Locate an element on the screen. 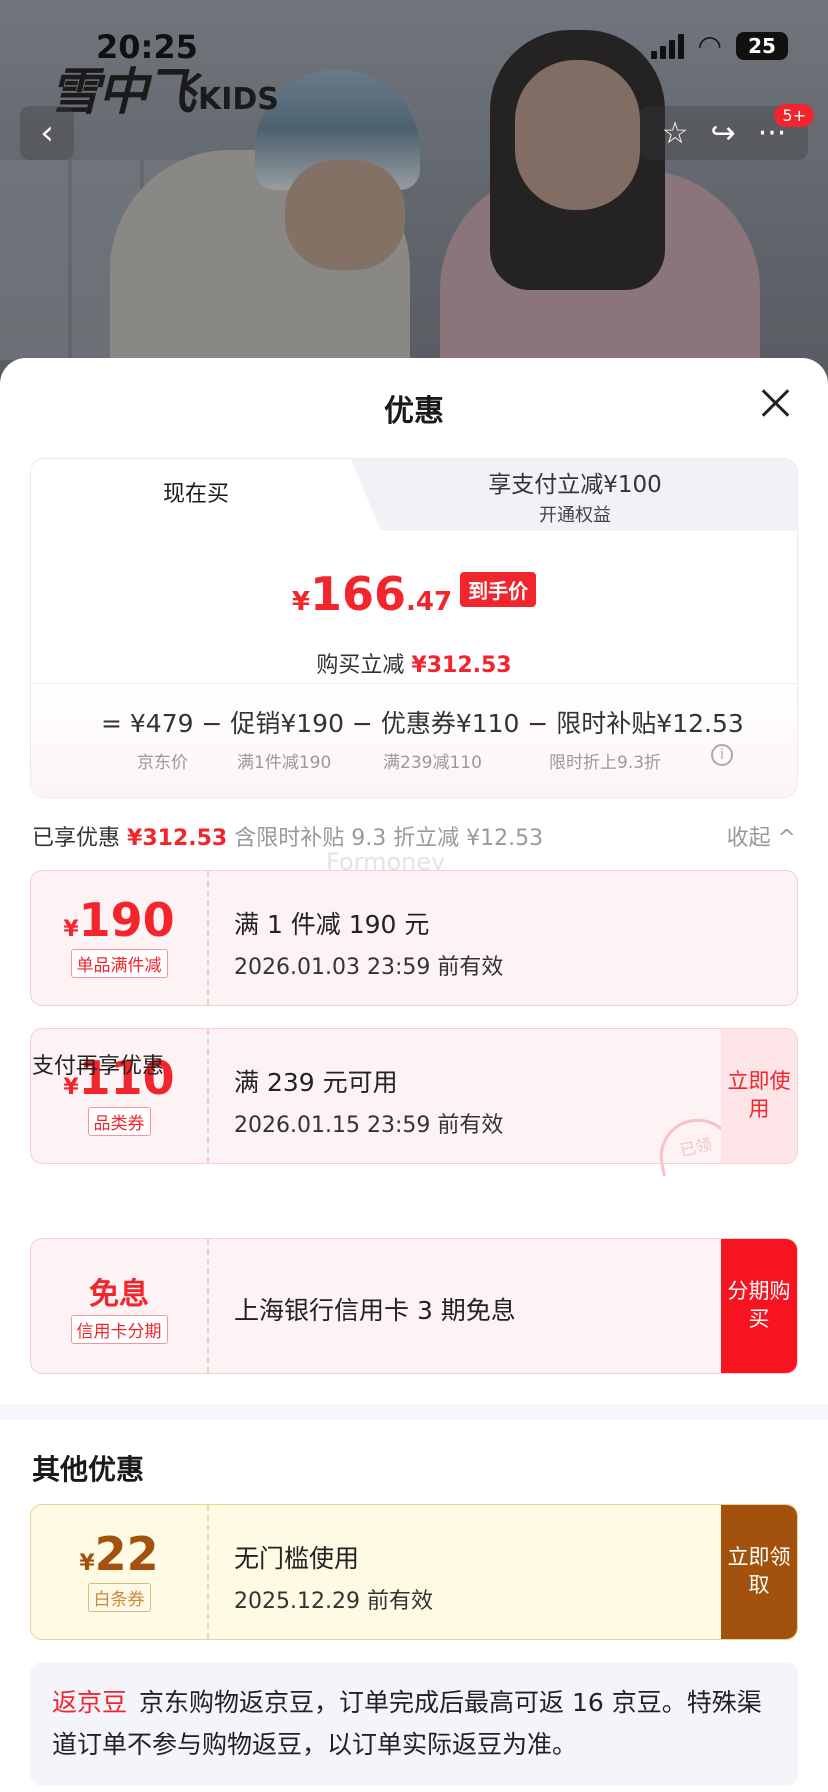  use-now-button: 立即使用 is located at coordinates (759, 1096).